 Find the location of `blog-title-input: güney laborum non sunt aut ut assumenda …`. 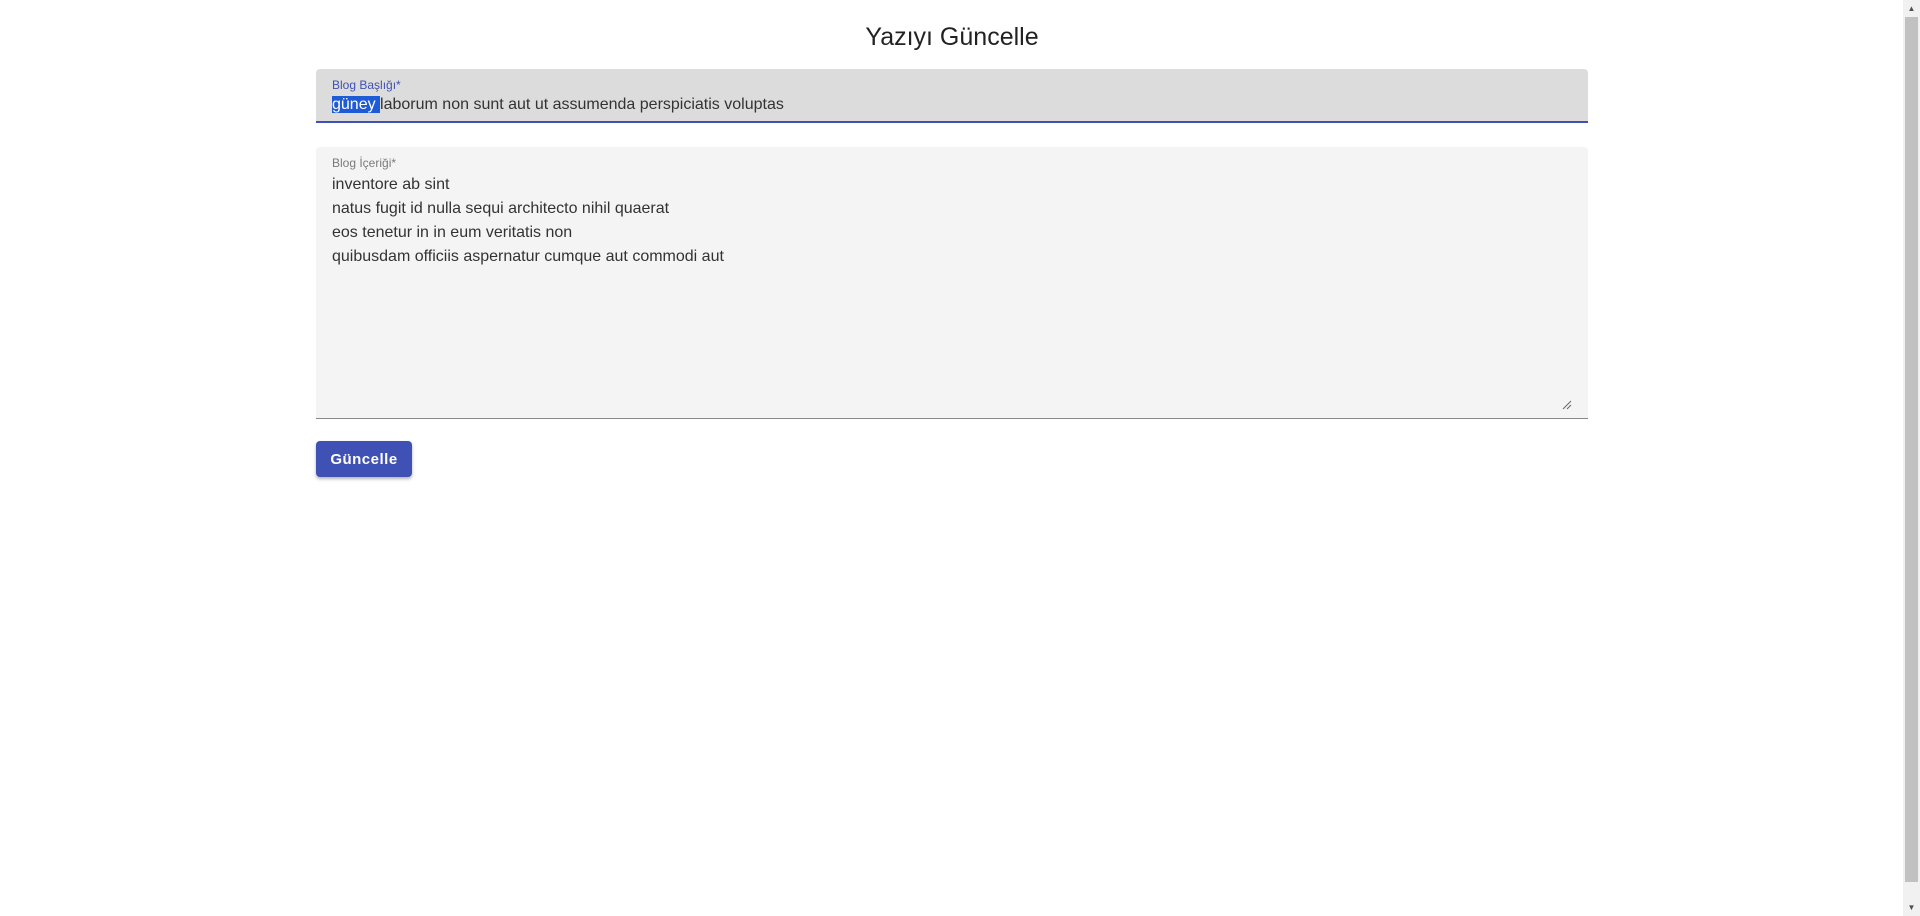

blog-title-input: güney laborum non sunt aut ut assumenda … is located at coordinates (558, 105).